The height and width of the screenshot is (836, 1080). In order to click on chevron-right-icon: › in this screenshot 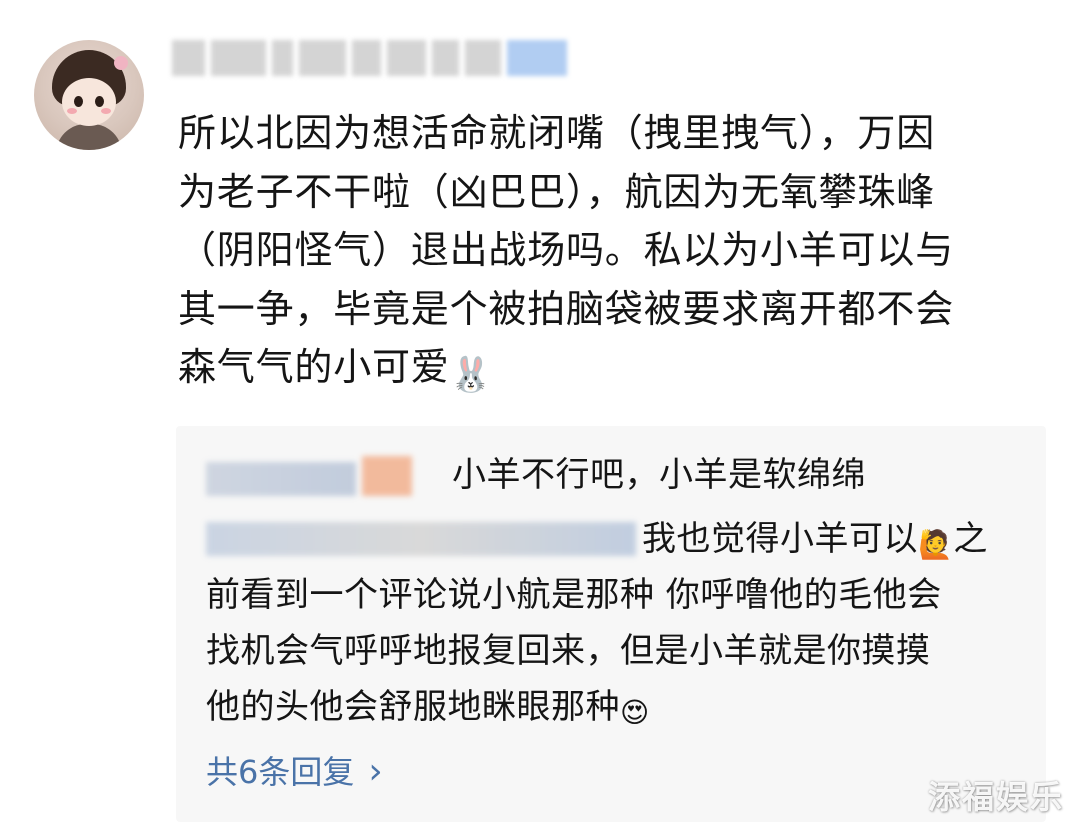, I will do `click(375, 771)`.